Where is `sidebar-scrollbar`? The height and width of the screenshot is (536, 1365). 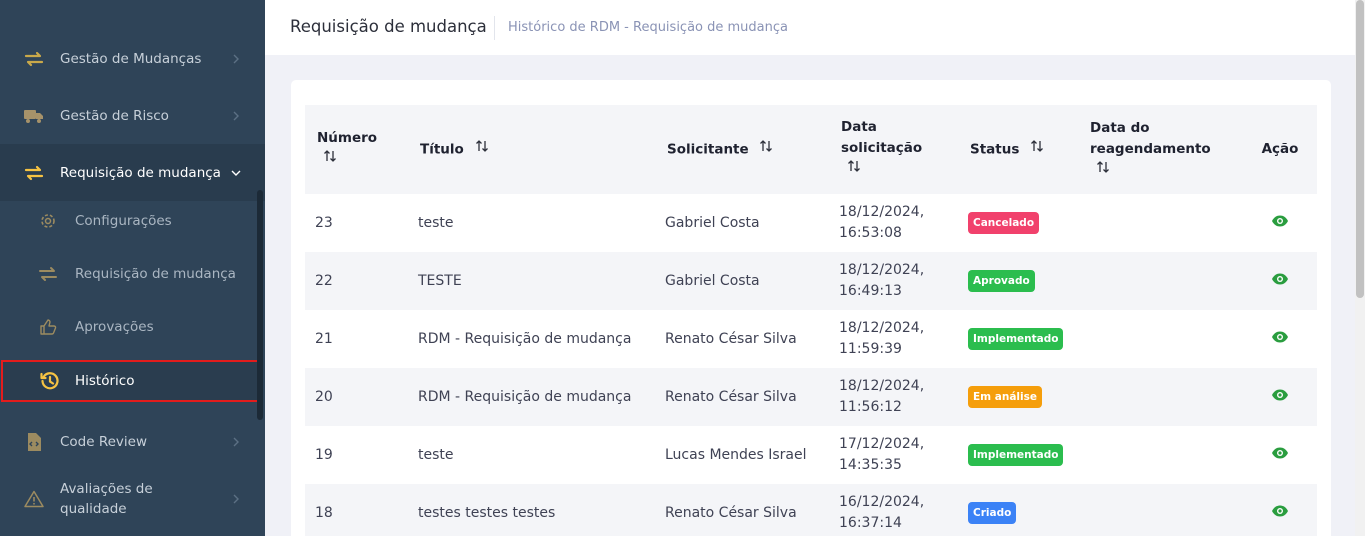
sidebar-scrollbar is located at coordinates (260, 305).